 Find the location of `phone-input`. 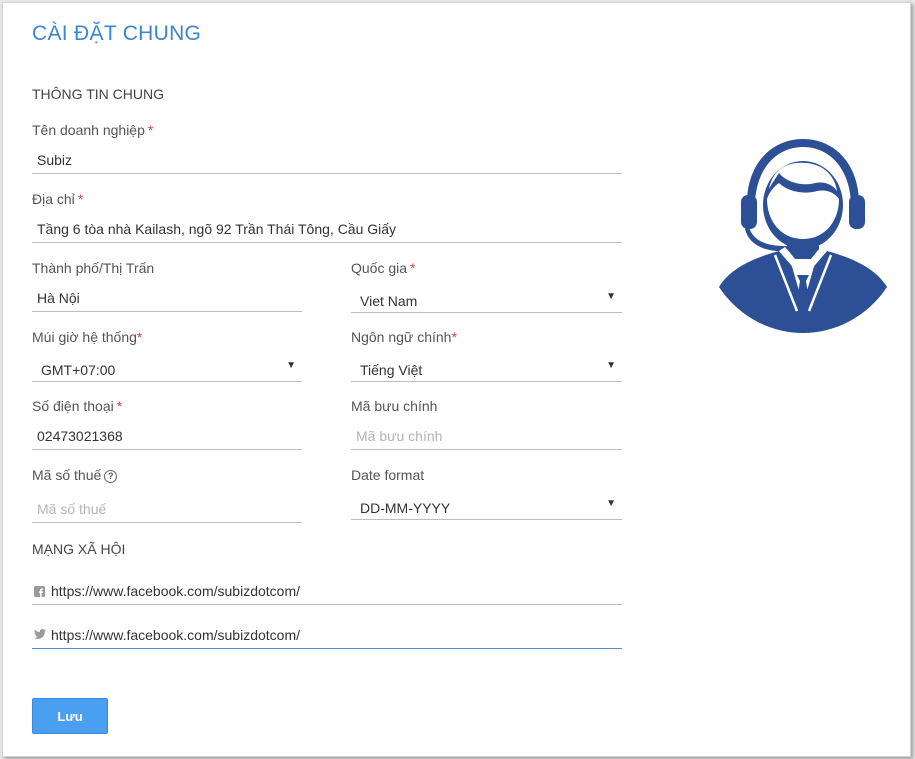

phone-input is located at coordinates (167, 435).